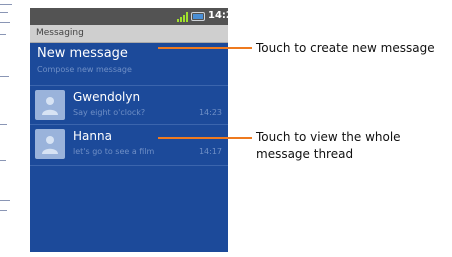  I want to click on status-clock: 14:27, so click(218, 15).